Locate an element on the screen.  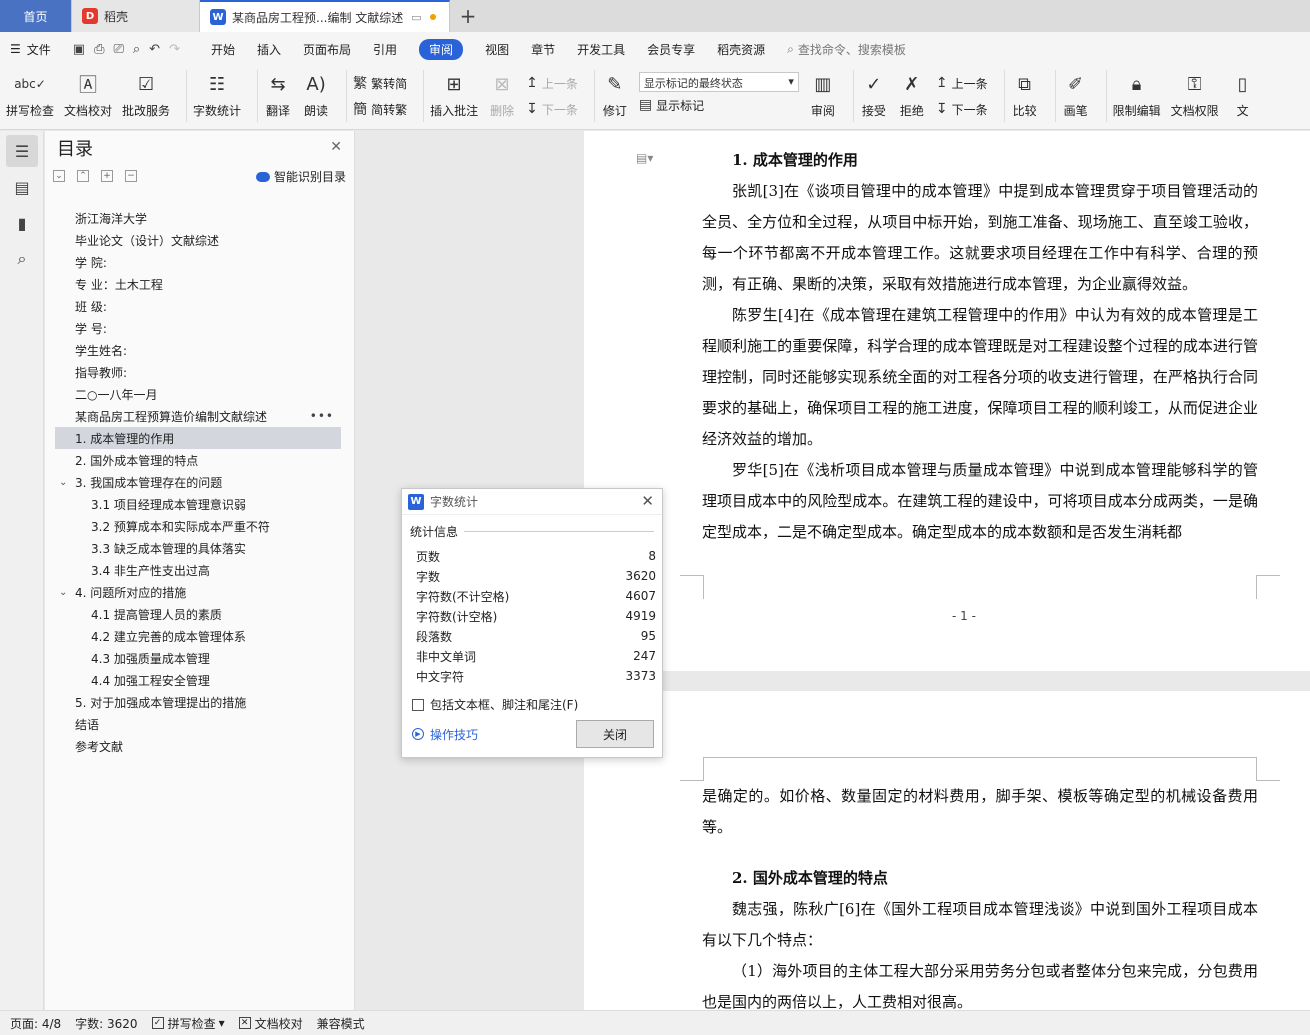
expand-all-icon: ⌃ is located at coordinates (83, 176).